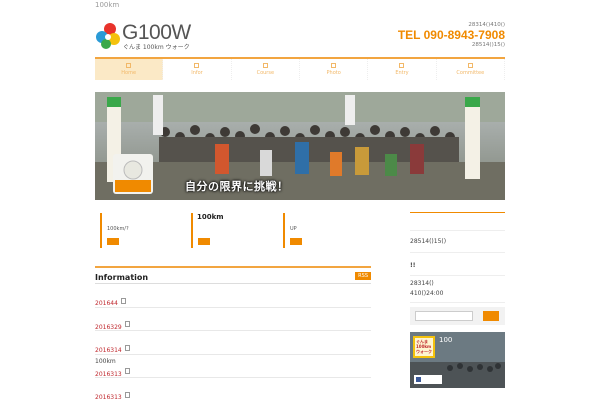 This screenshot has height=400, width=600. Describe the element at coordinates (233, 319) in the screenshot. I see `list-item: 2016329` at that location.